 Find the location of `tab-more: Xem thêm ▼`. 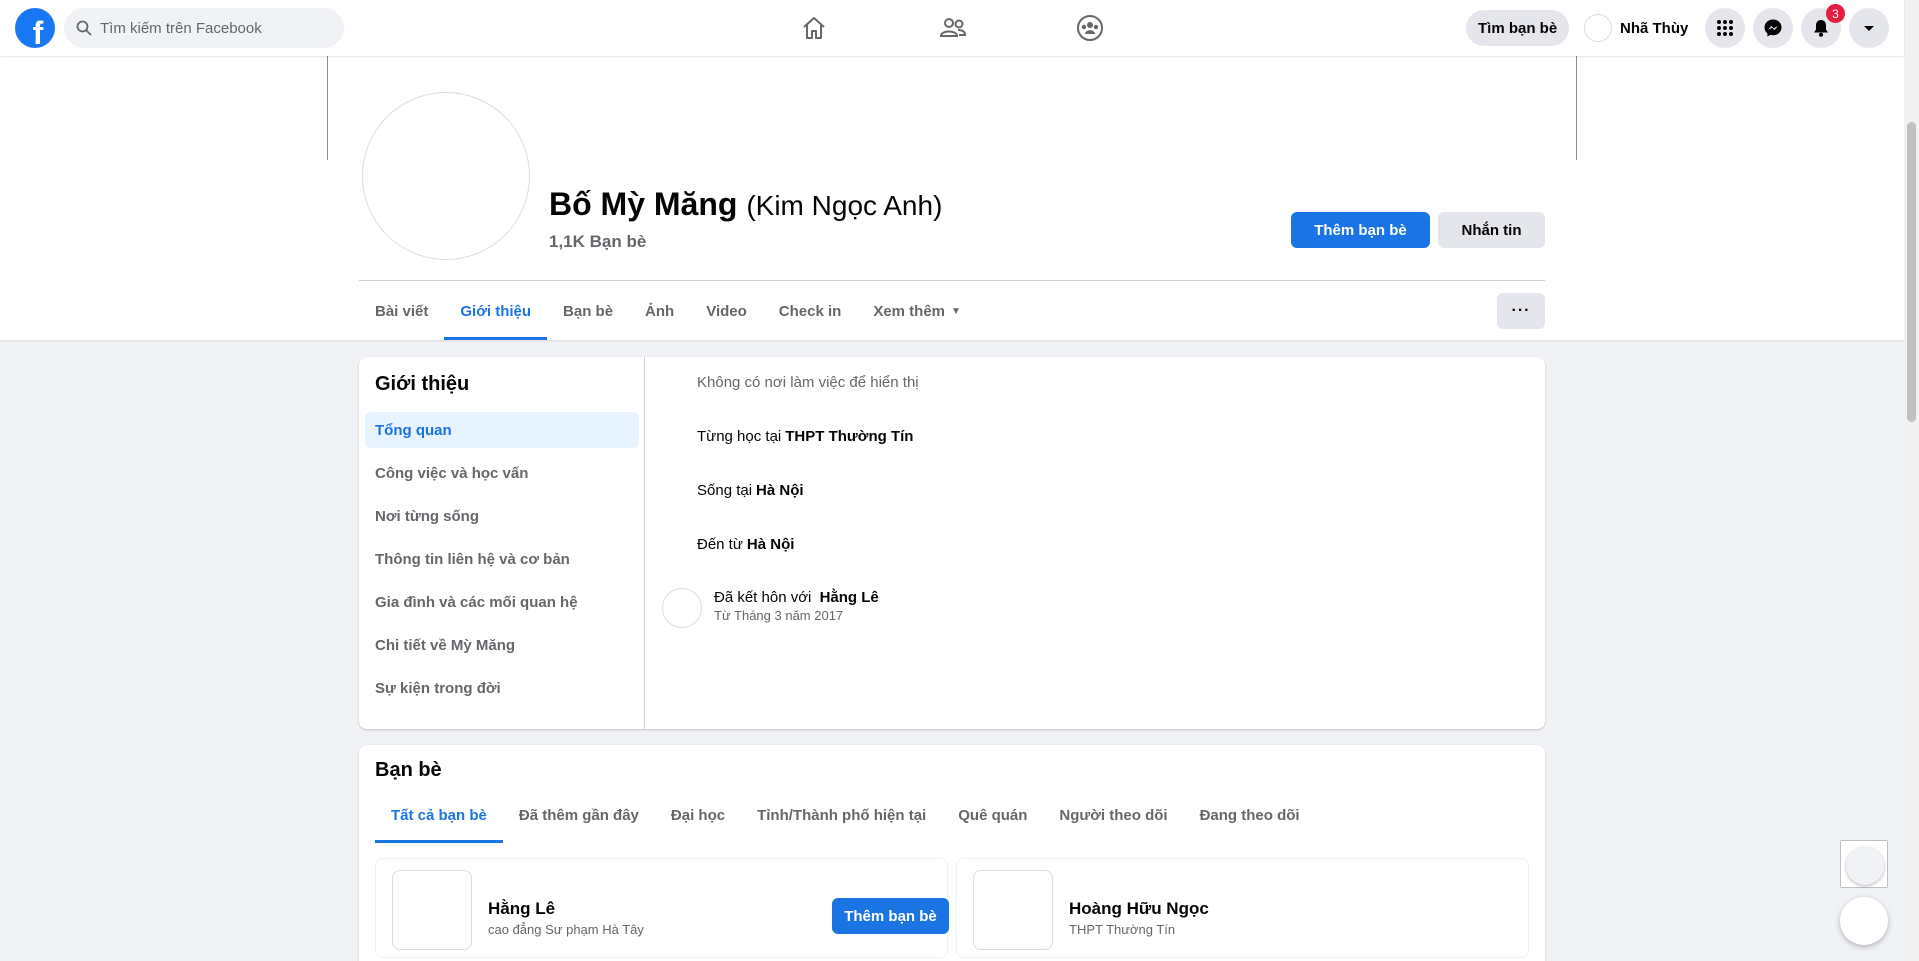

tab-more: Xem thêm ▼ is located at coordinates (917, 311).